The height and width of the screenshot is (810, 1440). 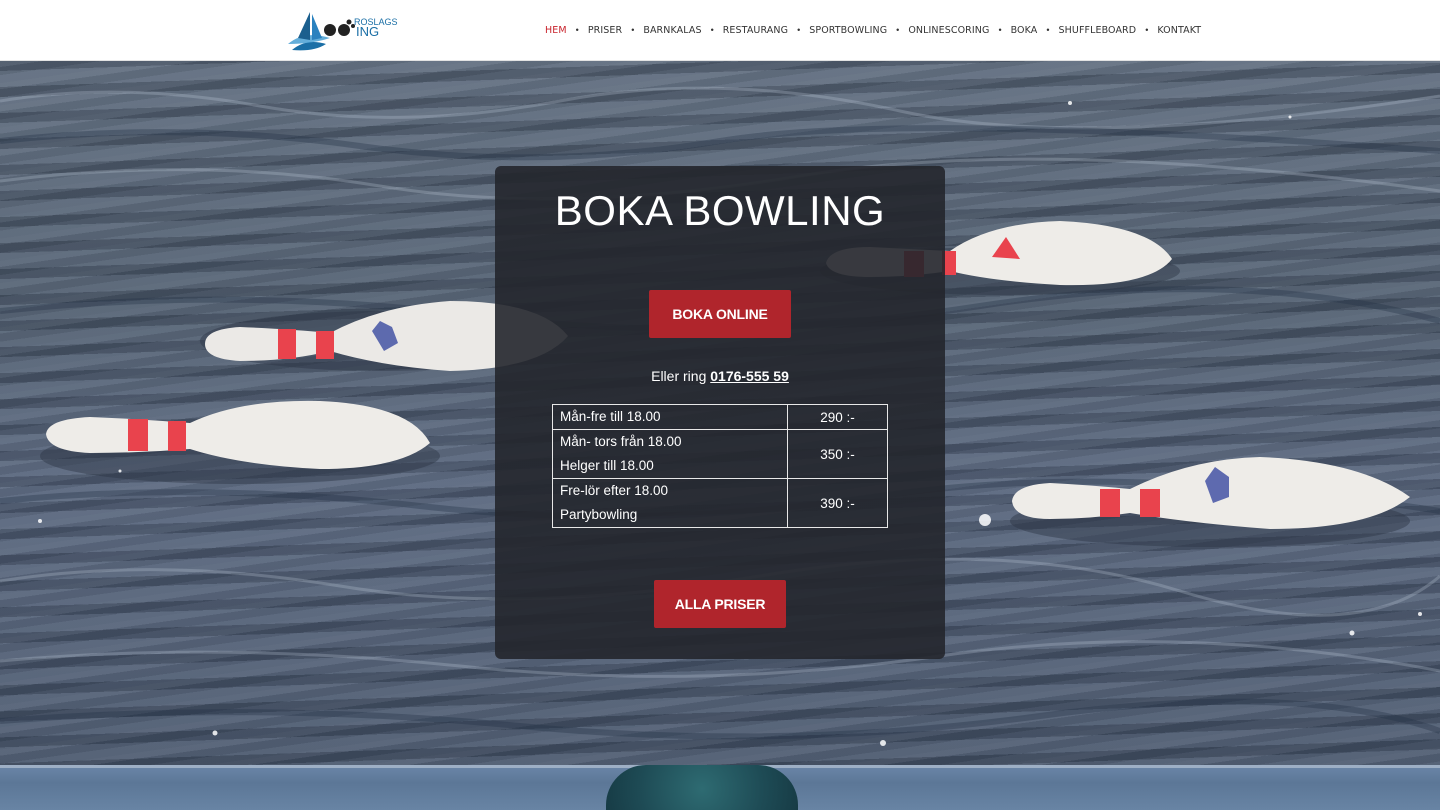 What do you see at coordinates (749, 376) in the screenshot?
I see `phone-link: 0176-555 59` at bounding box center [749, 376].